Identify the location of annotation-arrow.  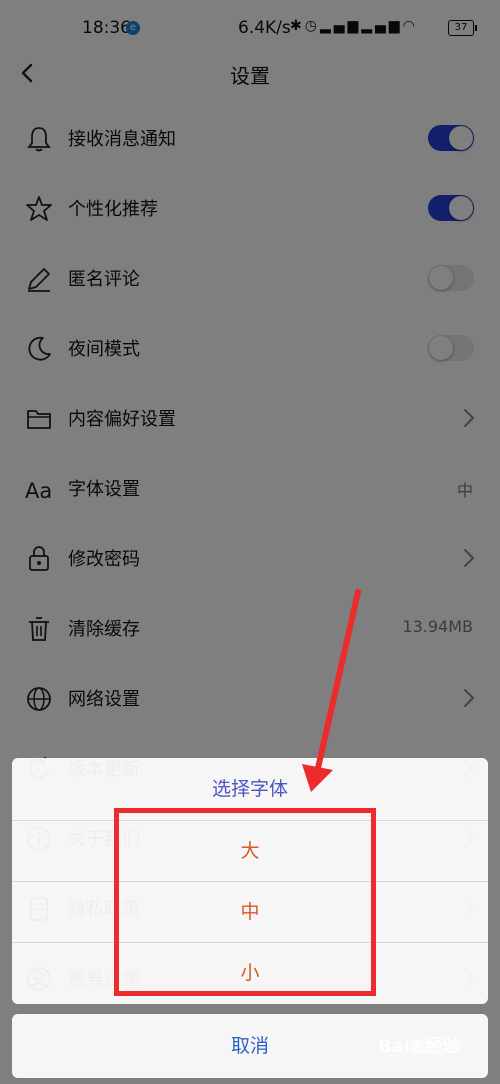
(331, 690).